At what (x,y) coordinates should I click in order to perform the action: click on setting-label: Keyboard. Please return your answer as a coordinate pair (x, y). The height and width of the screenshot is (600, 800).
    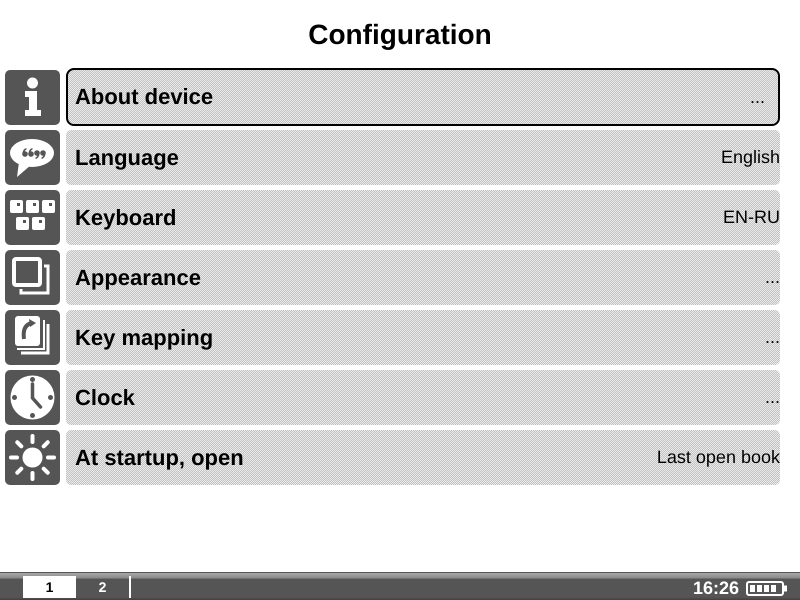
    Looking at the image, I should click on (125, 217).